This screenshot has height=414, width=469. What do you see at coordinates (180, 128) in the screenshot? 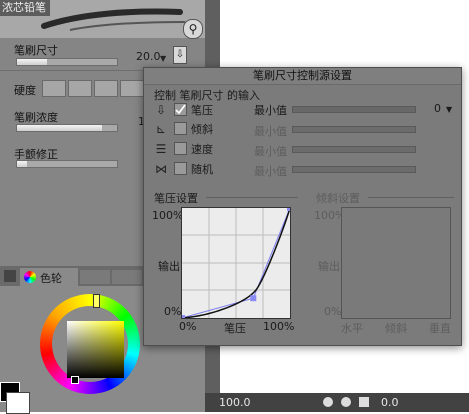
I see `tilt-checkbox` at bounding box center [180, 128].